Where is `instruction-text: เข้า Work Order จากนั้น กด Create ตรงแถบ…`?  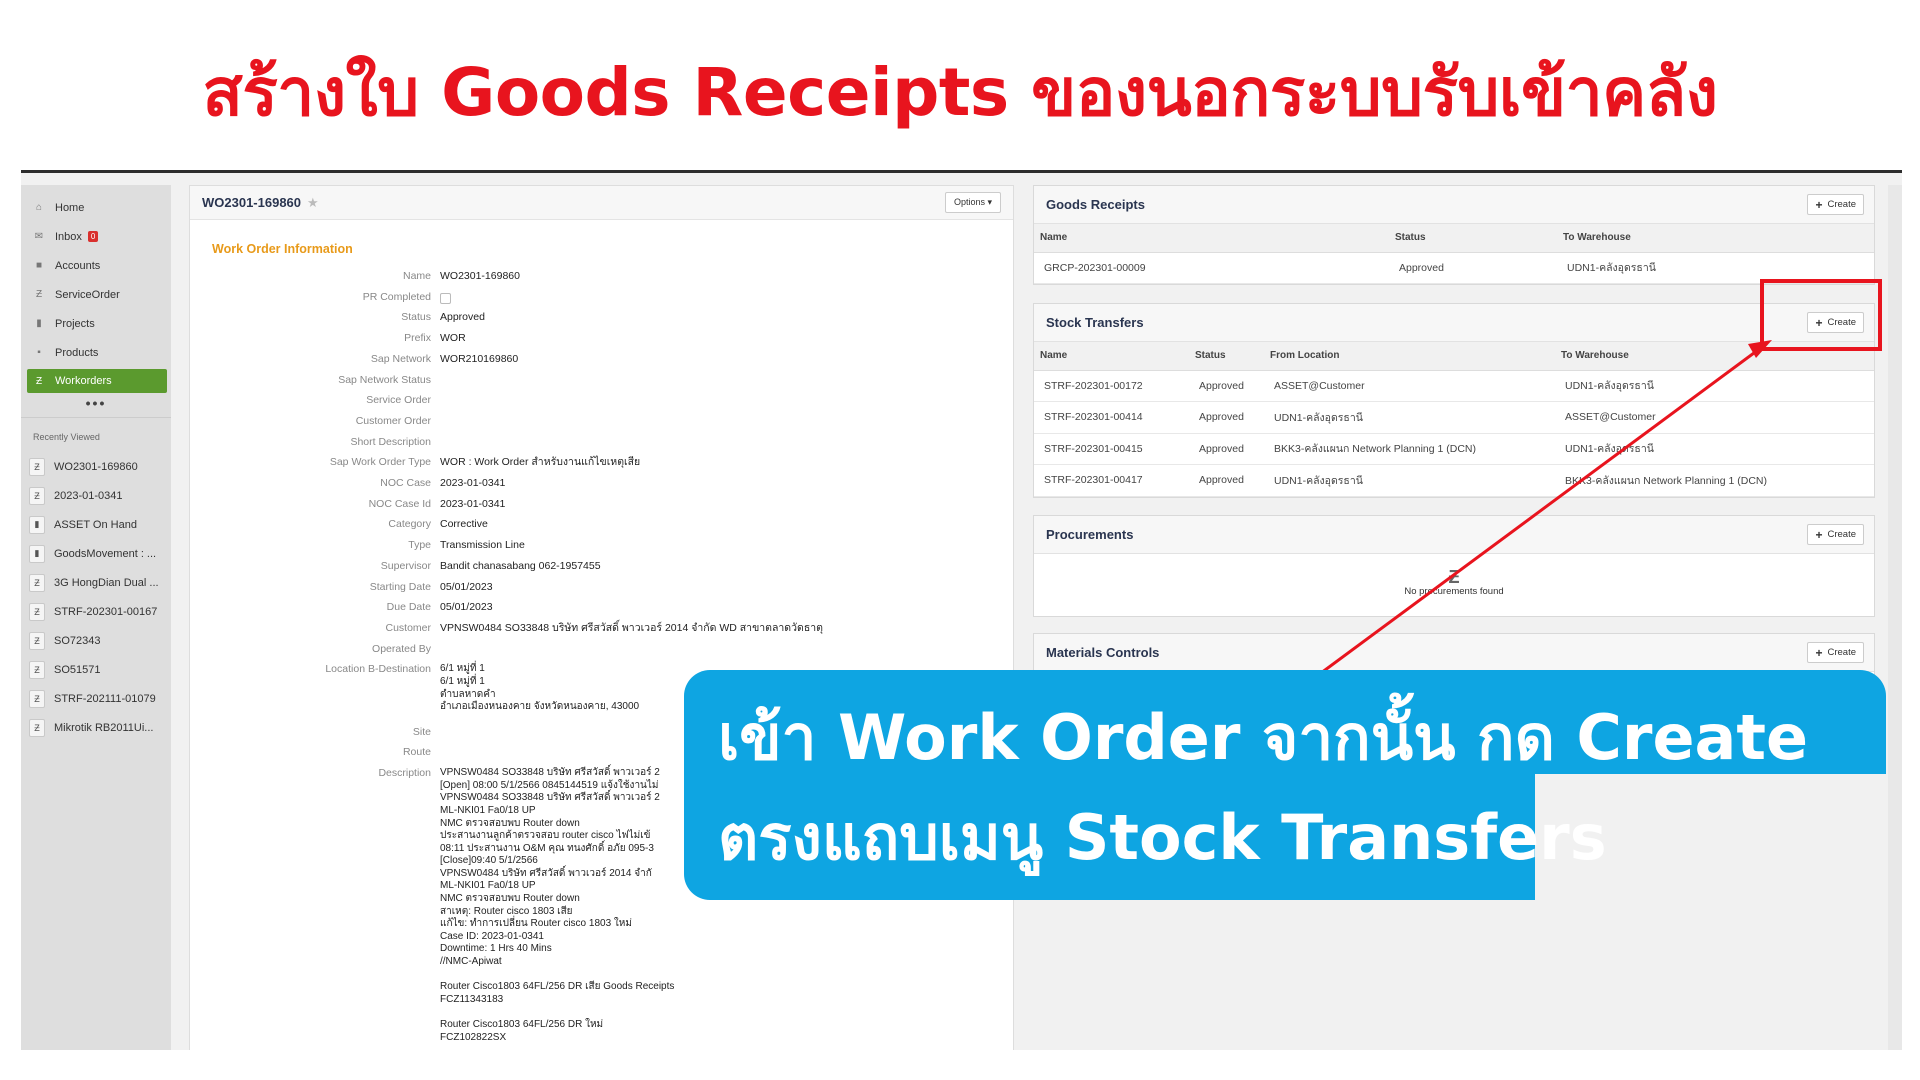
instruction-text: เข้า Work Order จากนั้น กด Create ตรงแถบ… is located at coordinates (1263, 788).